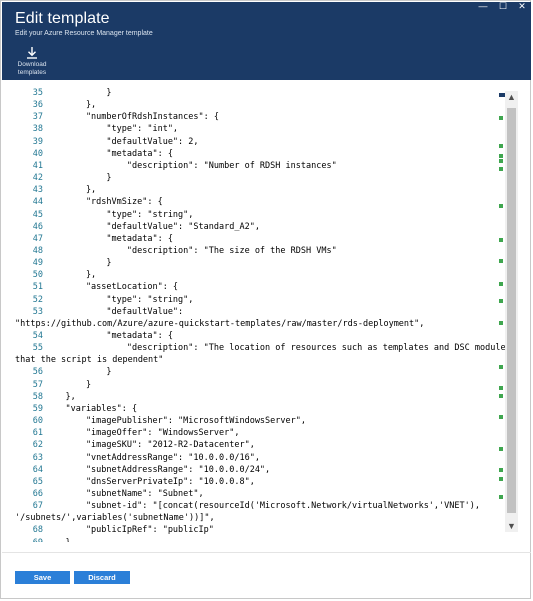 The width and height of the screenshot is (533, 601). I want to click on line-number: 58, so click(37, 396).